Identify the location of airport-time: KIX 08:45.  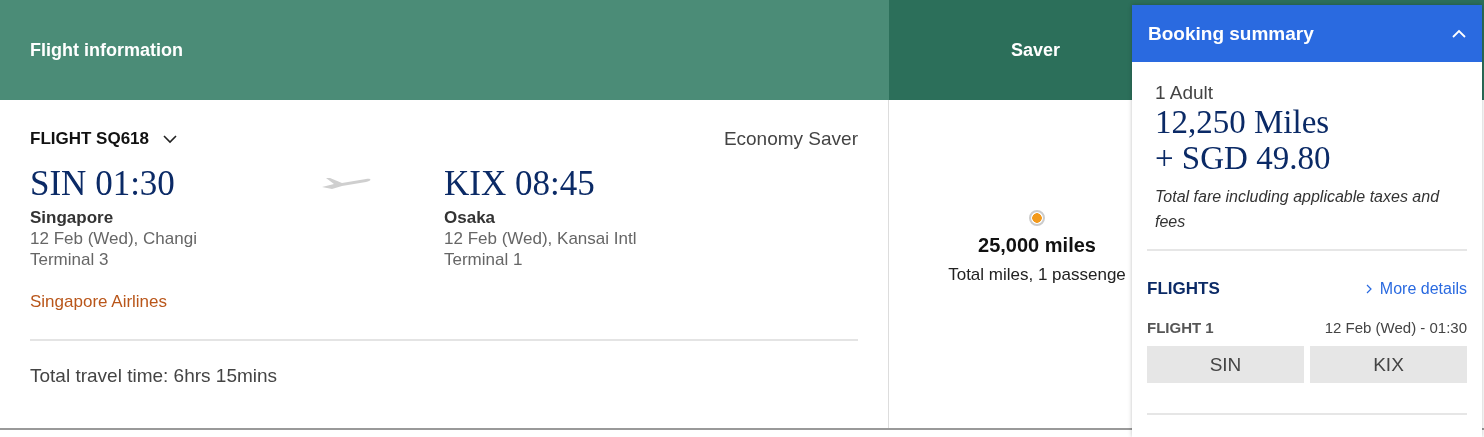
(520, 184).